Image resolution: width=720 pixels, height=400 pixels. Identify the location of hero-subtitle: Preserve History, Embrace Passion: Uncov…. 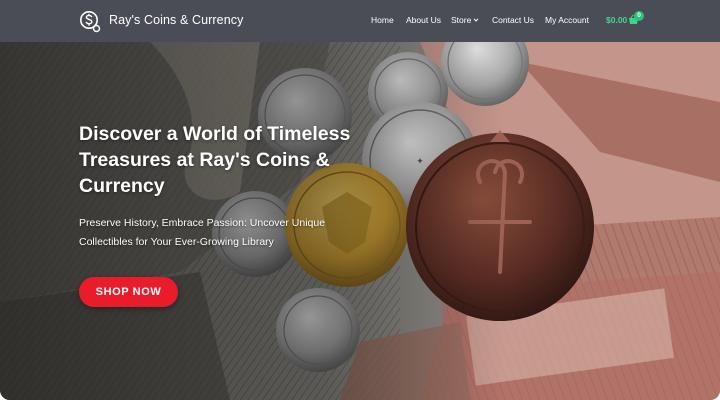
(202, 232).